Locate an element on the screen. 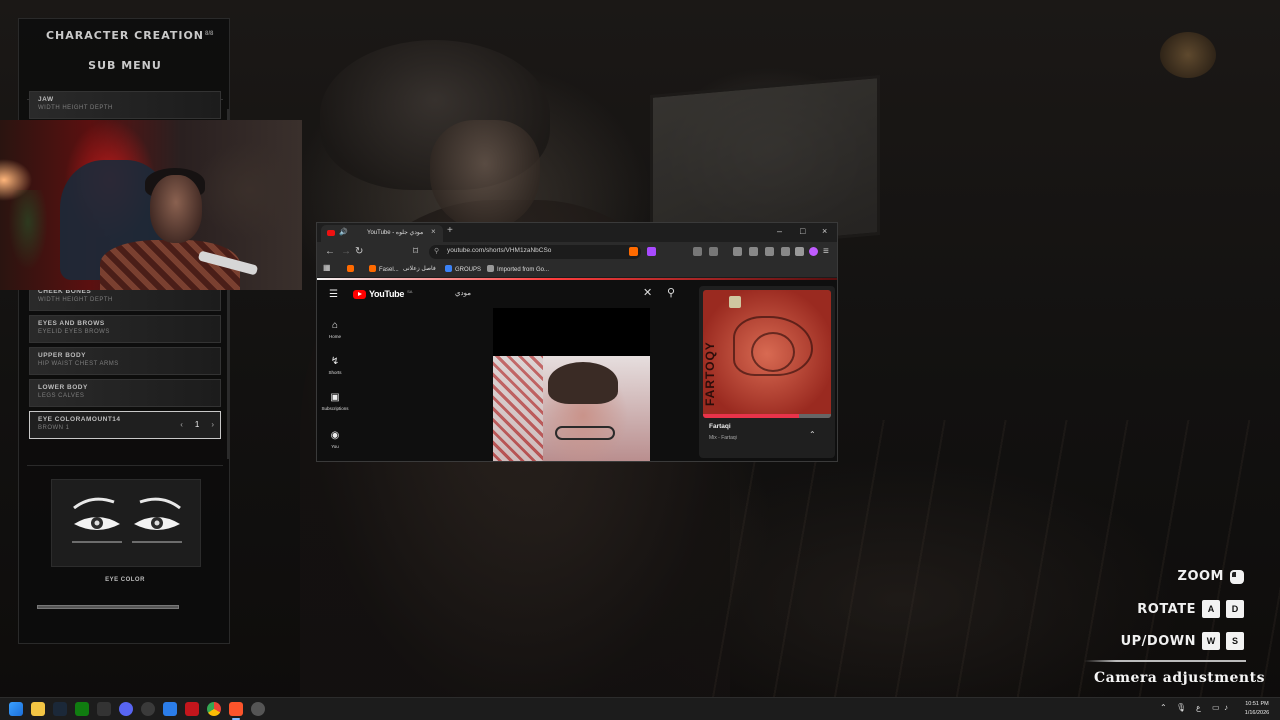 Image resolution: width=1280 pixels, height=720 pixels. brave-shield-icon is located at coordinates (633, 251).